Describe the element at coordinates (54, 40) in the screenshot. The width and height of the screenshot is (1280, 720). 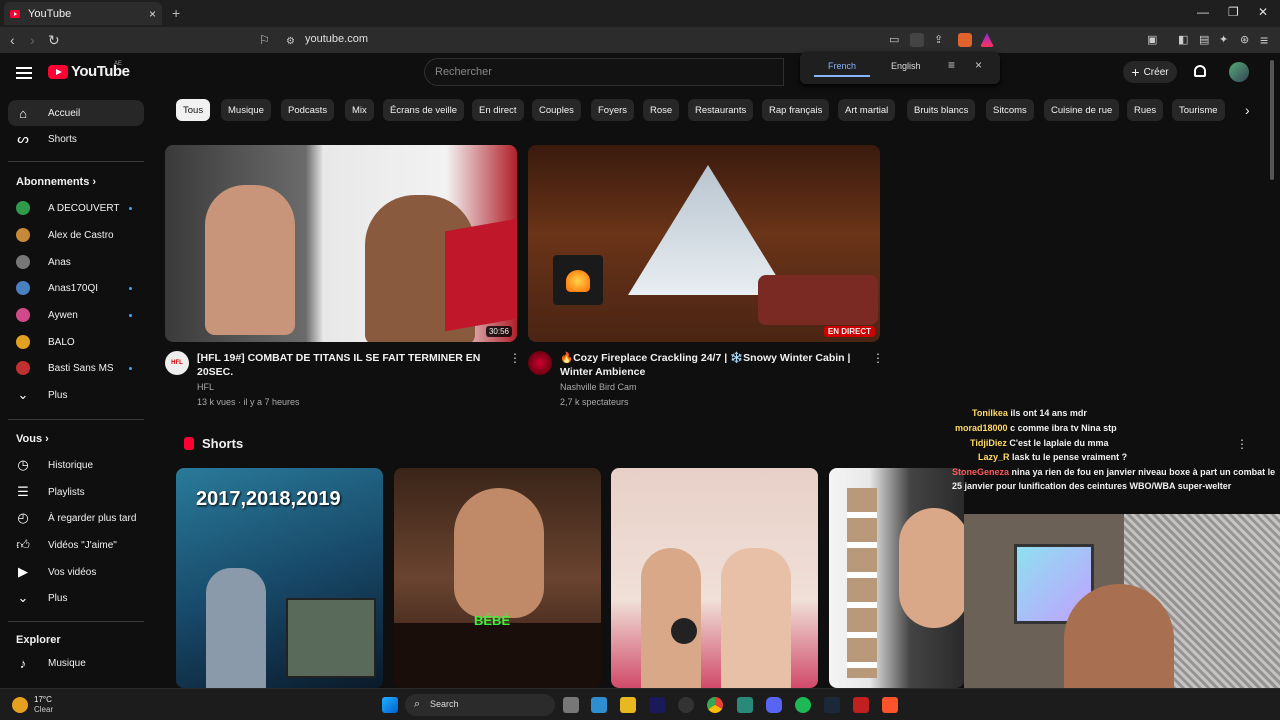
I see `reload-icon: ↻` at that location.